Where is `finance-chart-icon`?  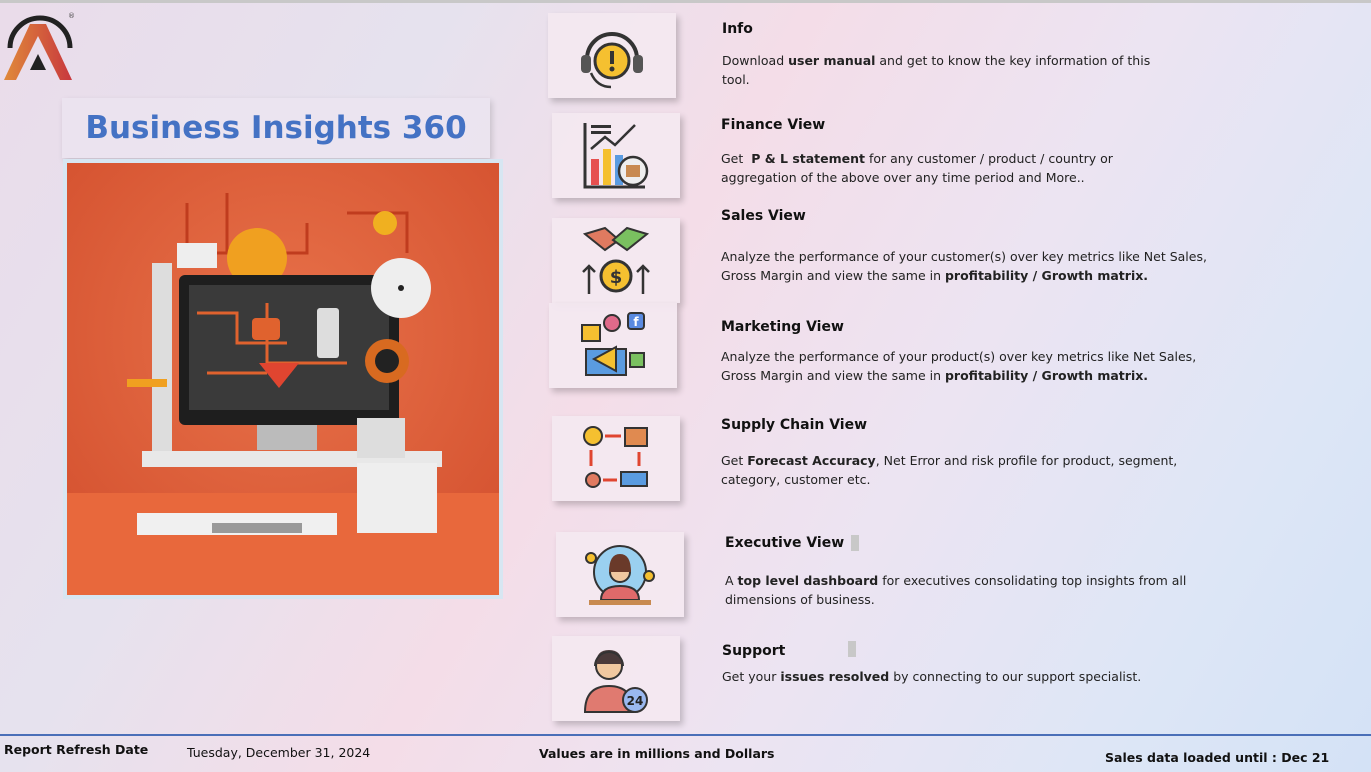 finance-chart-icon is located at coordinates (616, 155).